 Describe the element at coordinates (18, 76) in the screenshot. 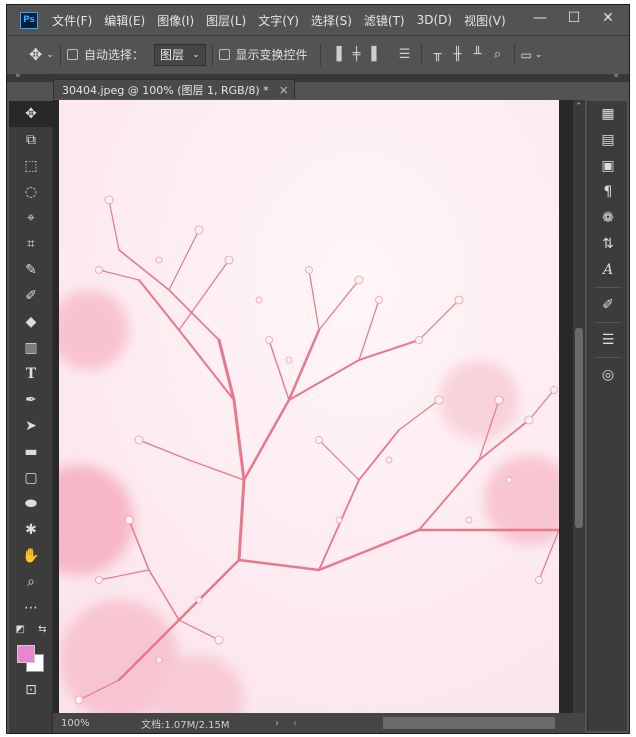

I see `collapse-left-icon: »` at that location.